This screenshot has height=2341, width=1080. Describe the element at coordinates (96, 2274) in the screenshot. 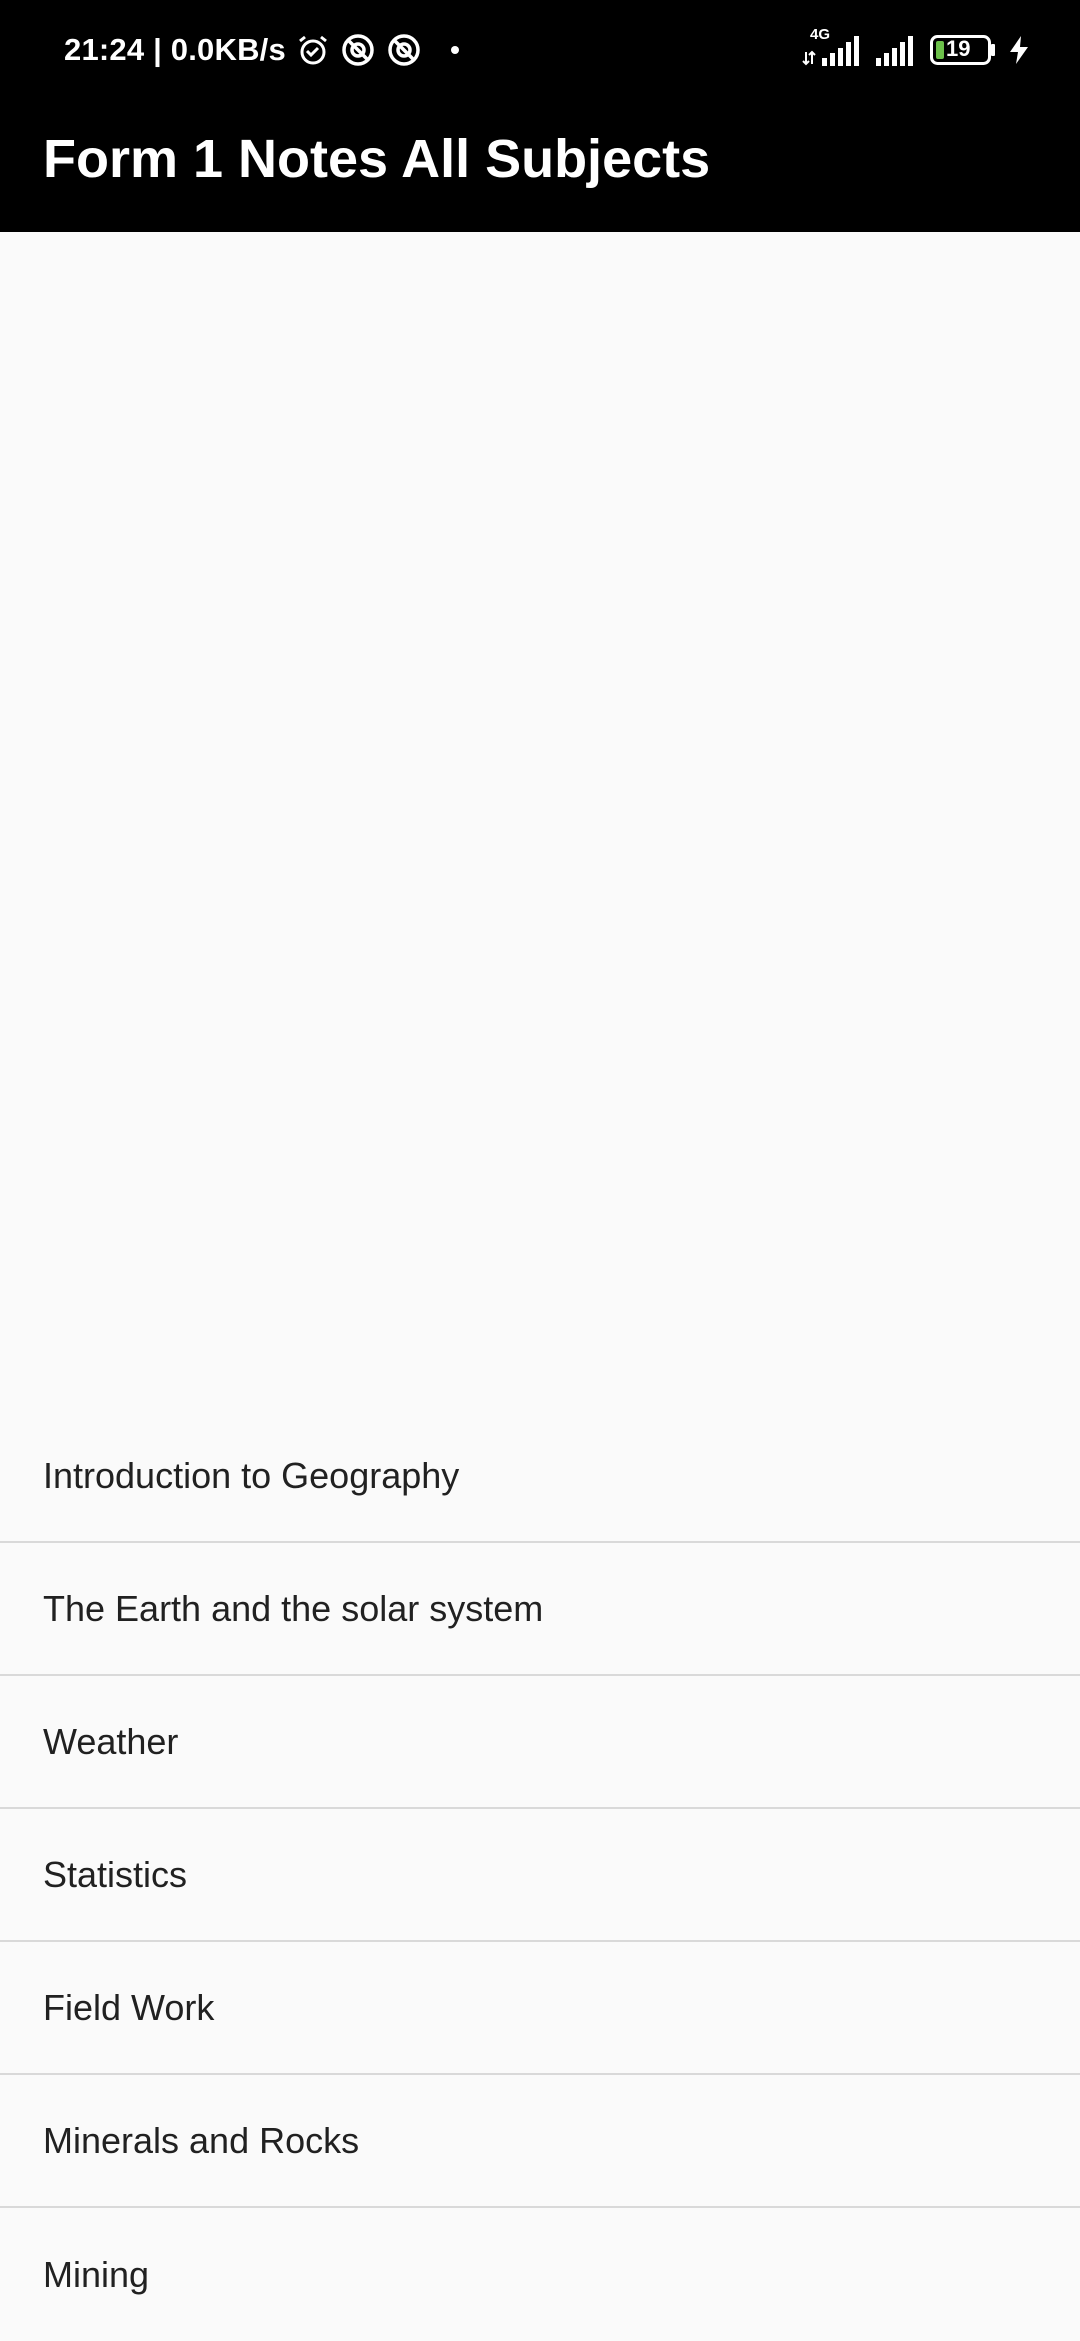

I see `list-item-label: Mining` at that location.